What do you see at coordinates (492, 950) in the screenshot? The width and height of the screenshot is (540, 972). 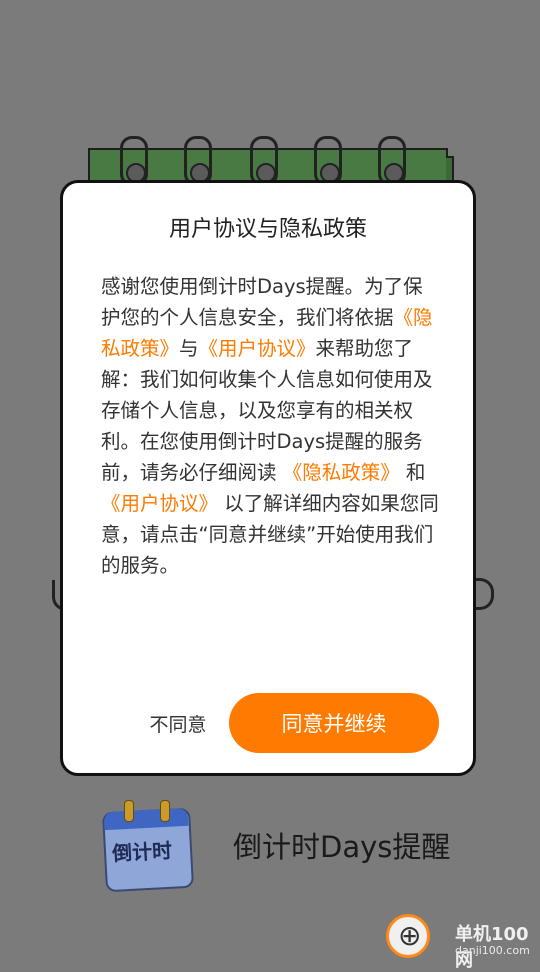 I see `watermark-url: danji100.com` at bounding box center [492, 950].